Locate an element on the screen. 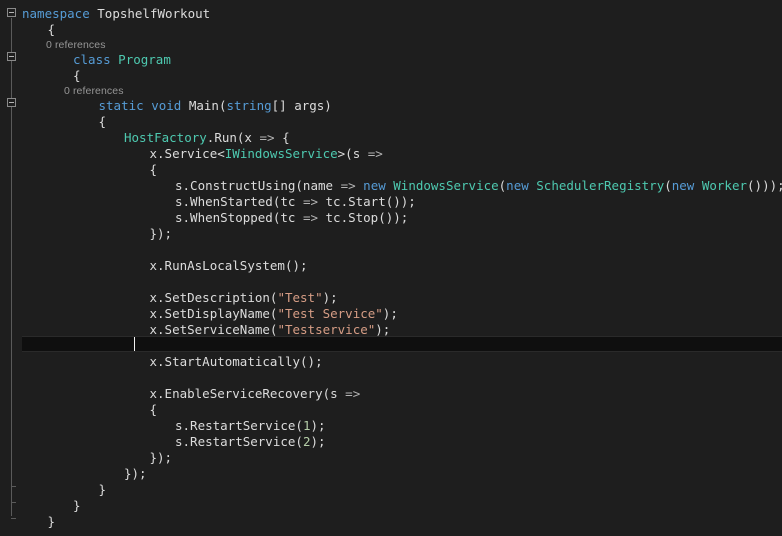 This screenshot has width=782, height=536. code-token: .Run(x is located at coordinates (233, 137).